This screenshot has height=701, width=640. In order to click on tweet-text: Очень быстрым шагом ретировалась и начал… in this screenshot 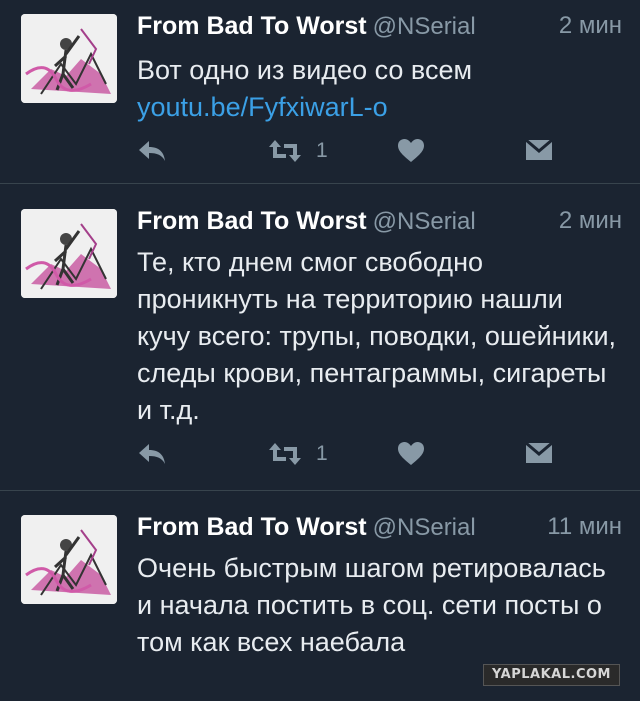, I will do `click(371, 605)`.